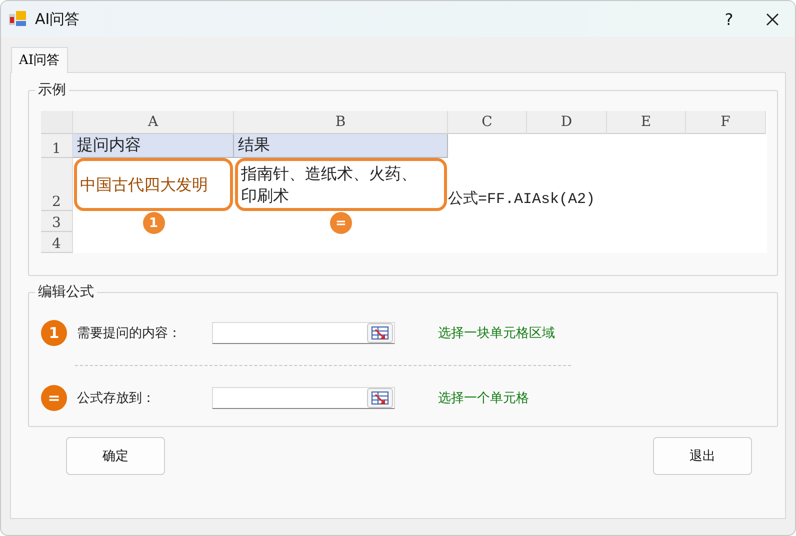  I want to click on field-label: 公式存放到：, so click(116, 398).